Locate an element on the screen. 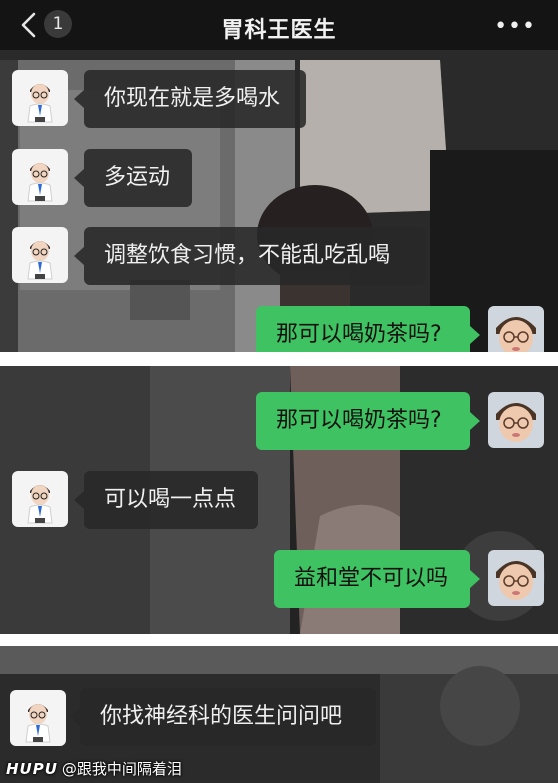 This screenshot has height=783, width=558. watermark: HUPU @跟我中间隔着泪 is located at coordinates (94, 768).